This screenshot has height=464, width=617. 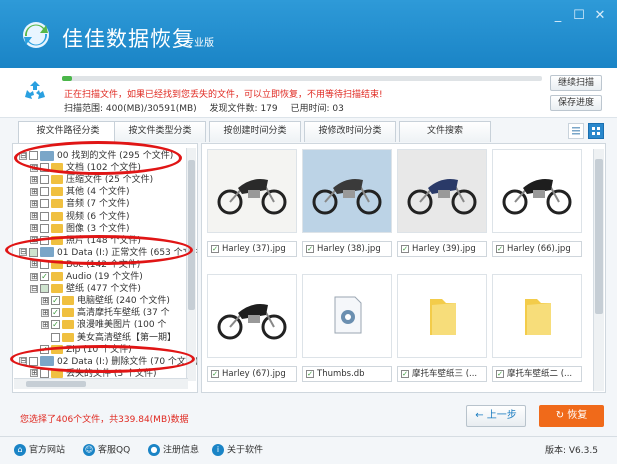 What do you see at coordinates (560, 415) in the screenshot?
I see `refresh-icon: ↻` at bounding box center [560, 415].